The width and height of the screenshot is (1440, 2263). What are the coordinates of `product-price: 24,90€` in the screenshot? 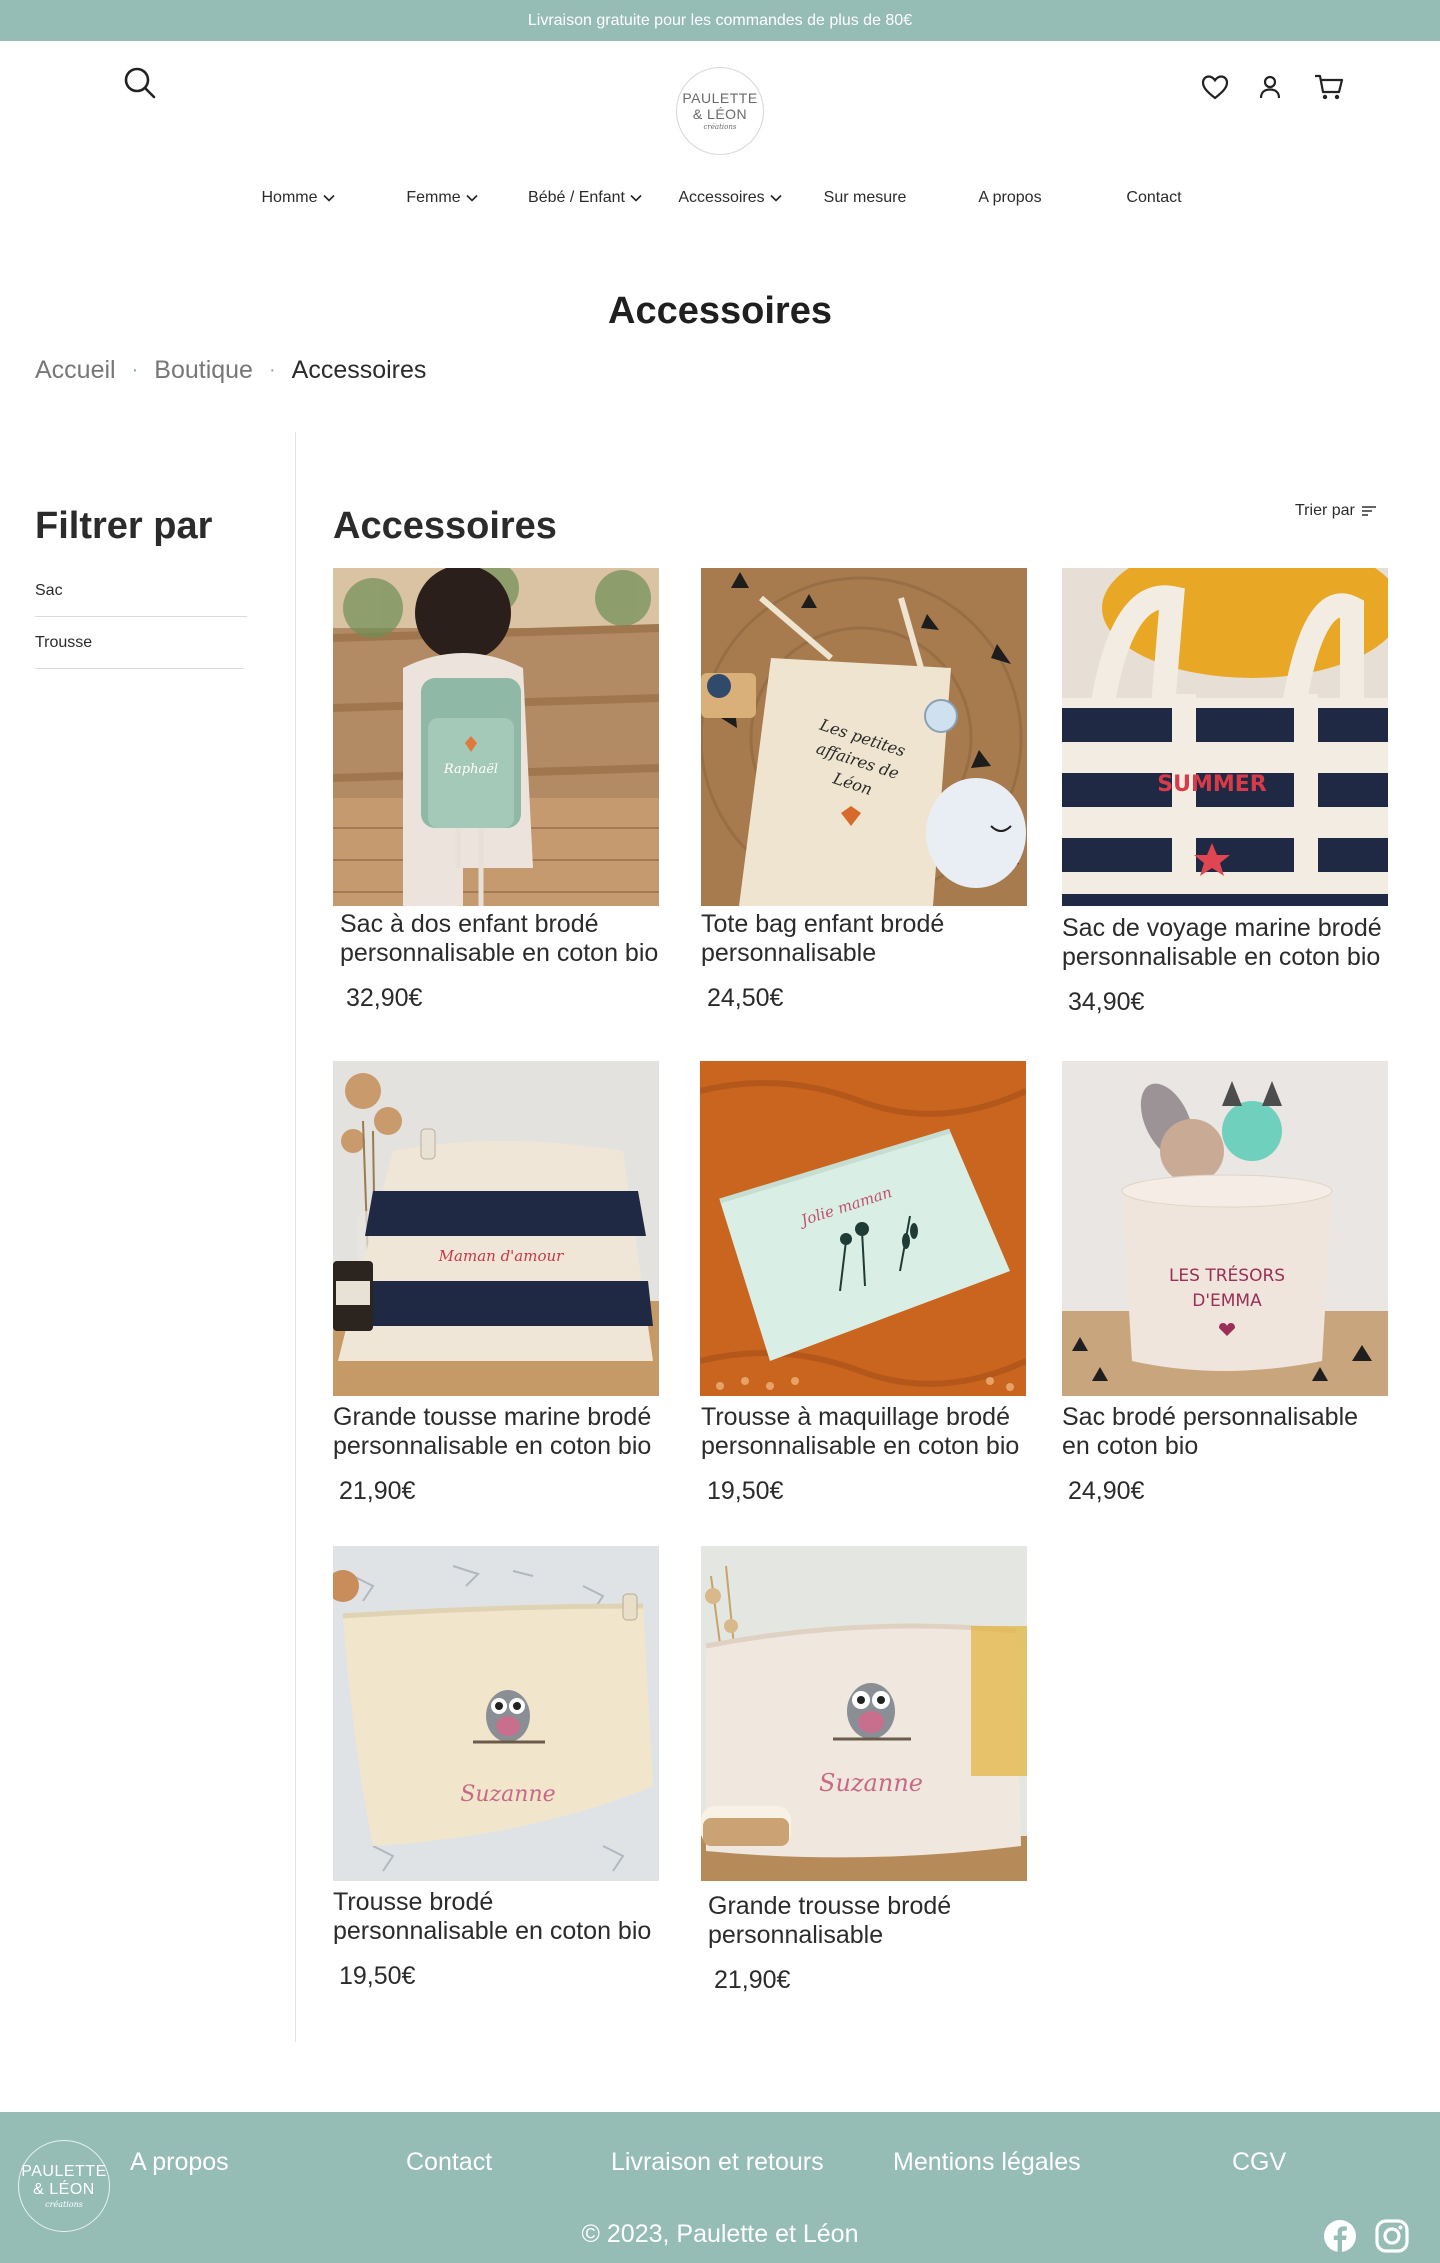 It's located at (1106, 1491).